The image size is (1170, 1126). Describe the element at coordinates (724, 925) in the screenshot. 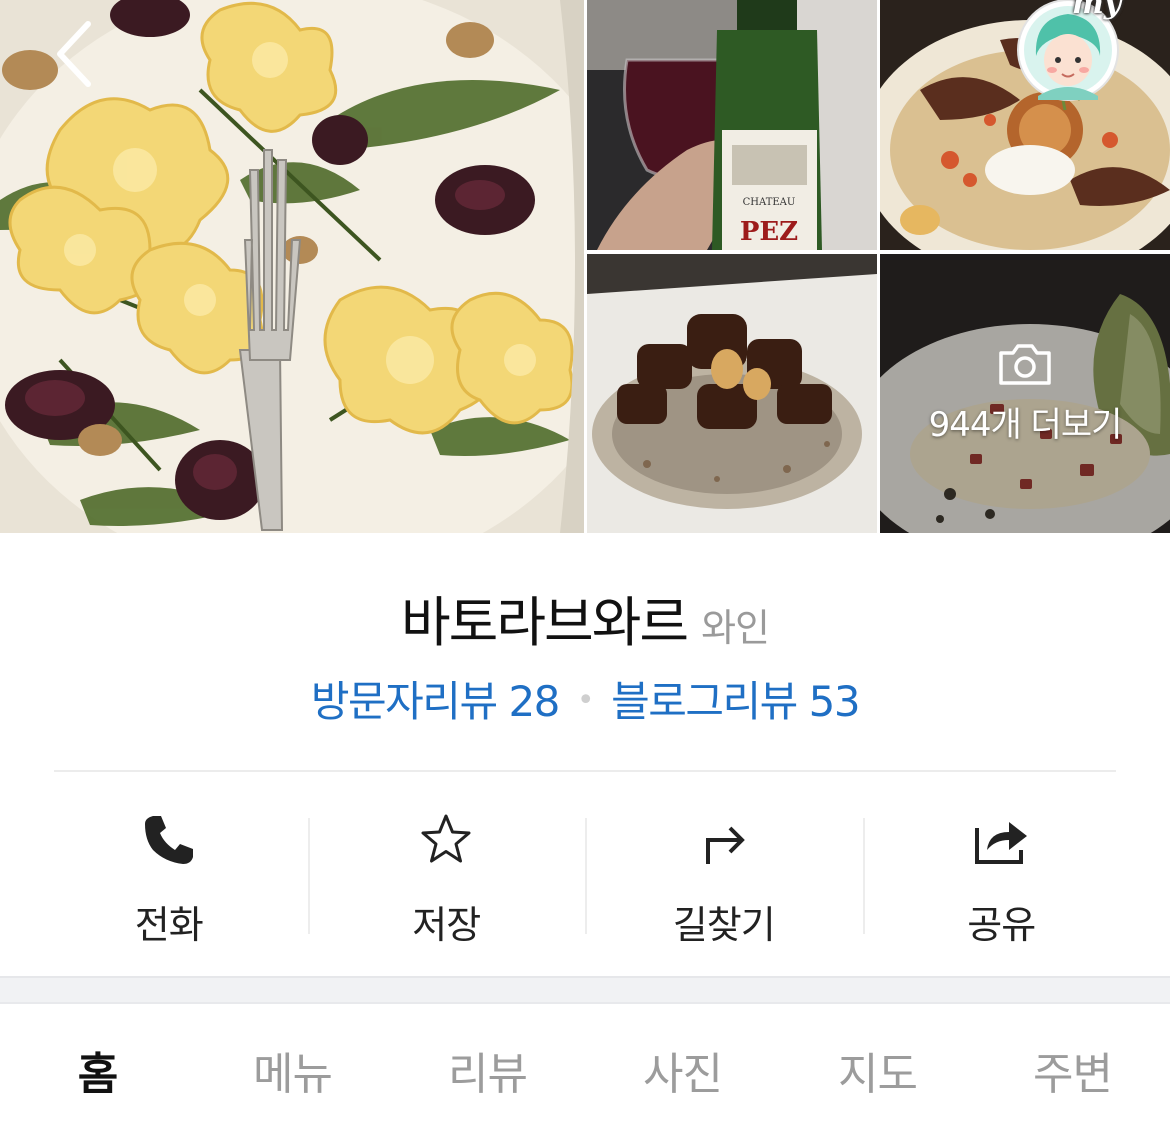

I see `directions-label: 길찾기` at that location.